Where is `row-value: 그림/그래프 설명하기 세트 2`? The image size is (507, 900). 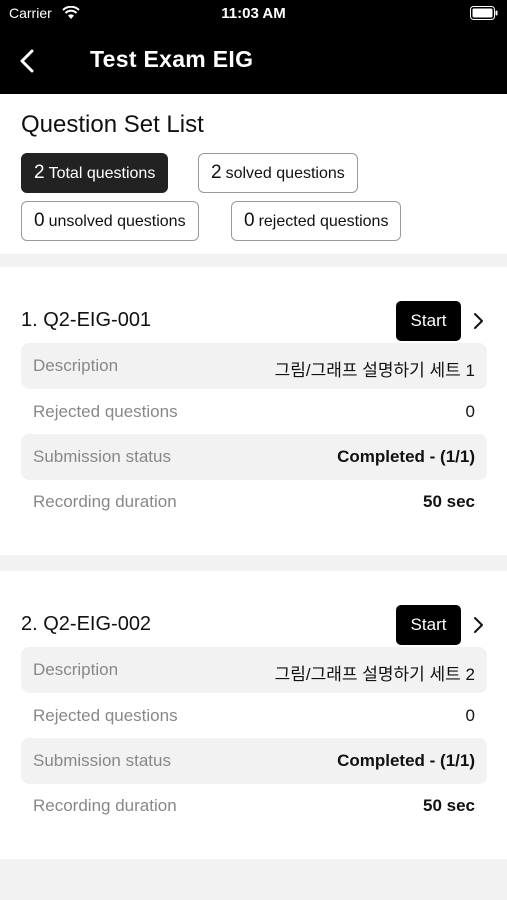
row-value: 그림/그래프 설명하기 세트 2 is located at coordinates (374, 674).